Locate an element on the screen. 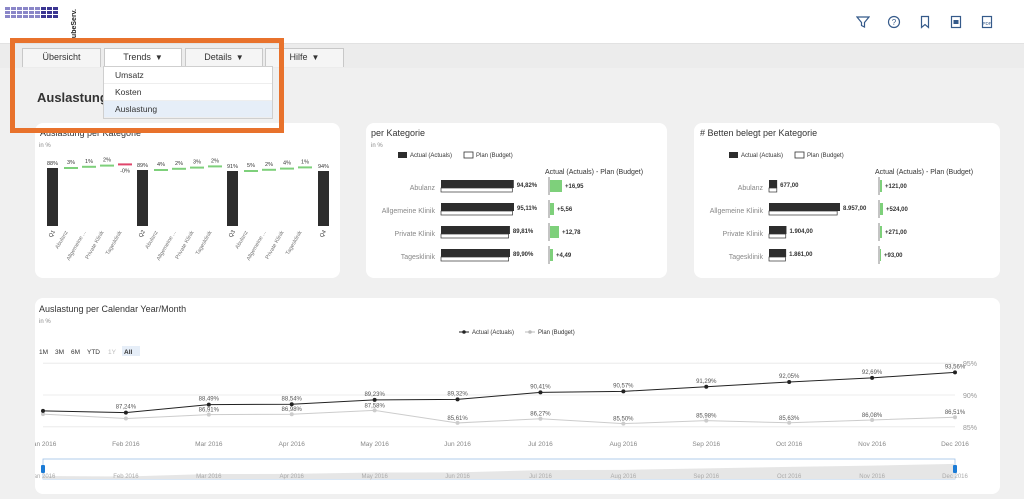 Image resolution: width=1024 pixels, height=499 pixels. data-label: 90,41% is located at coordinates (540, 387).